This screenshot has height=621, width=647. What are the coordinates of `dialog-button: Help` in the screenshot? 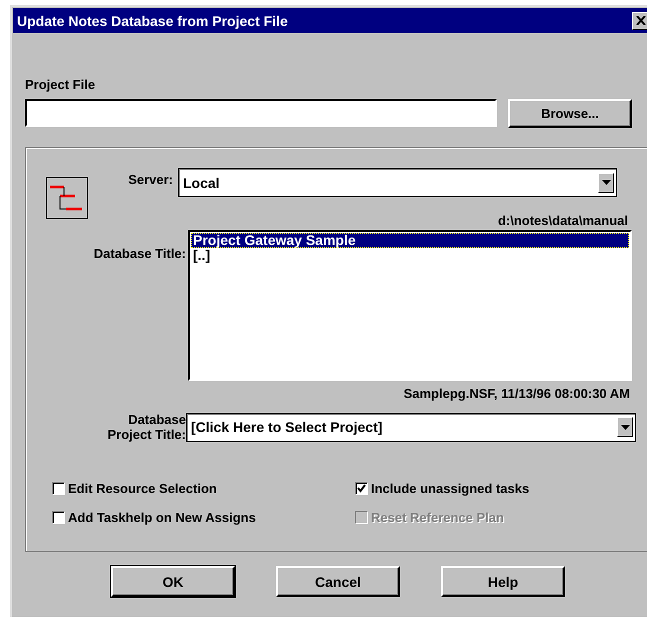 It's located at (503, 581).